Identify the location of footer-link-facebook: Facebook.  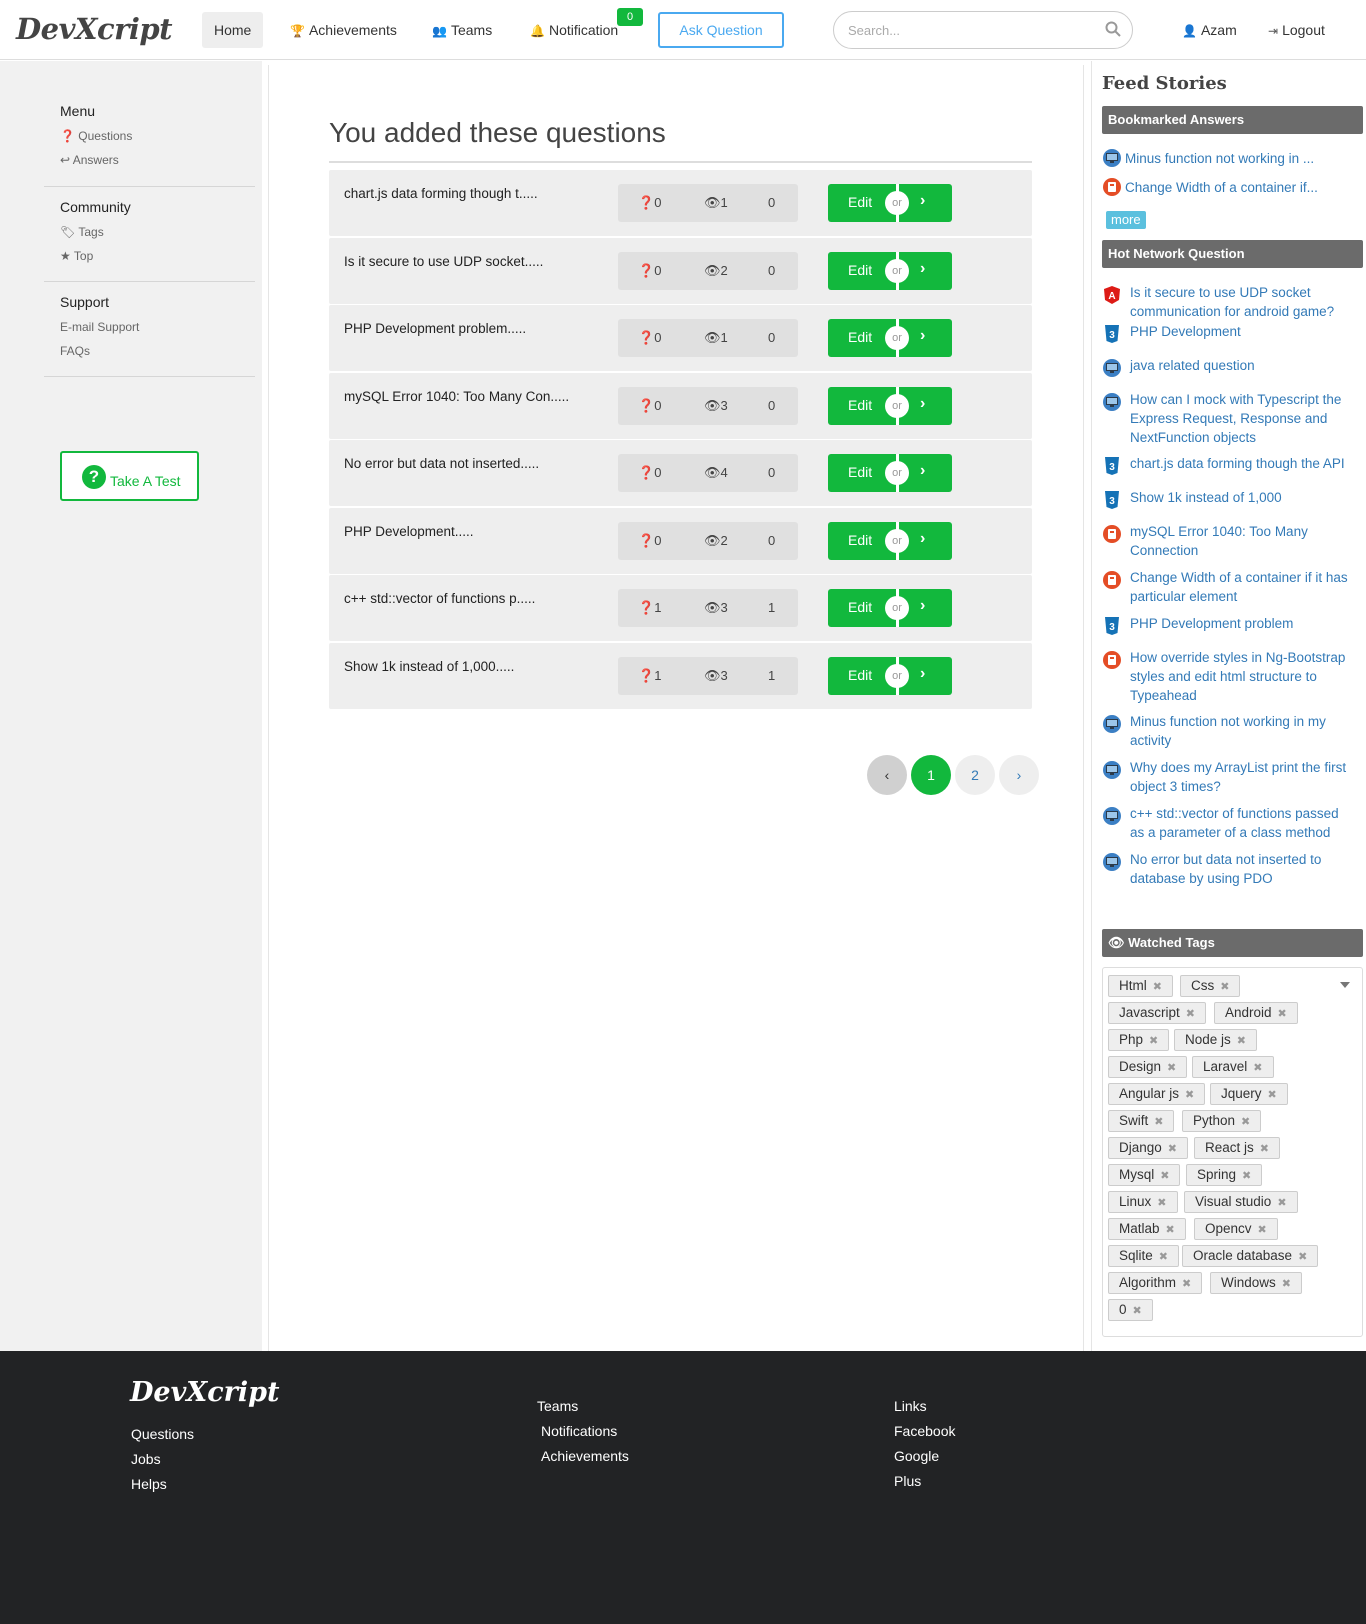
(924, 1431).